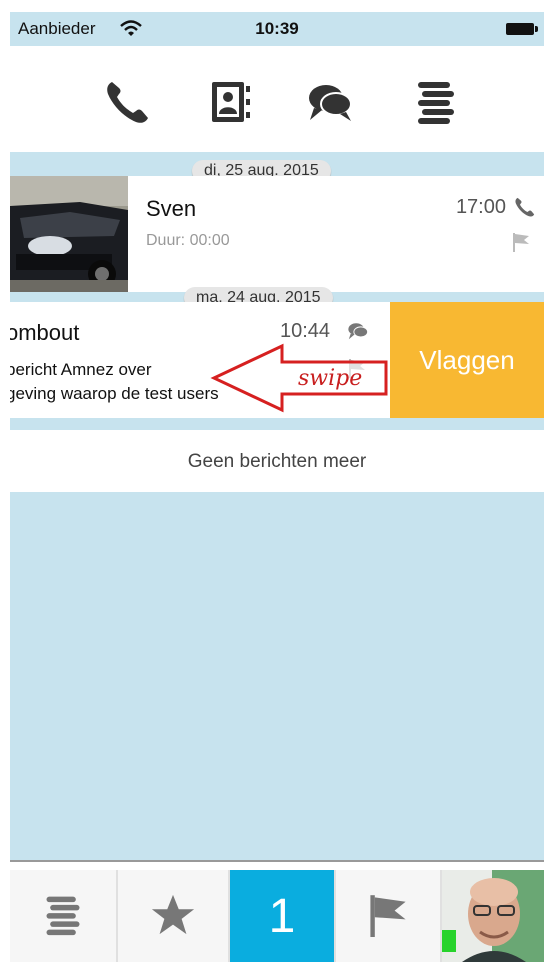 This screenshot has height=962, width=546. What do you see at coordinates (282, 916) in the screenshot?
I see `tab-counter: 1` at bounding box center [282, 916].